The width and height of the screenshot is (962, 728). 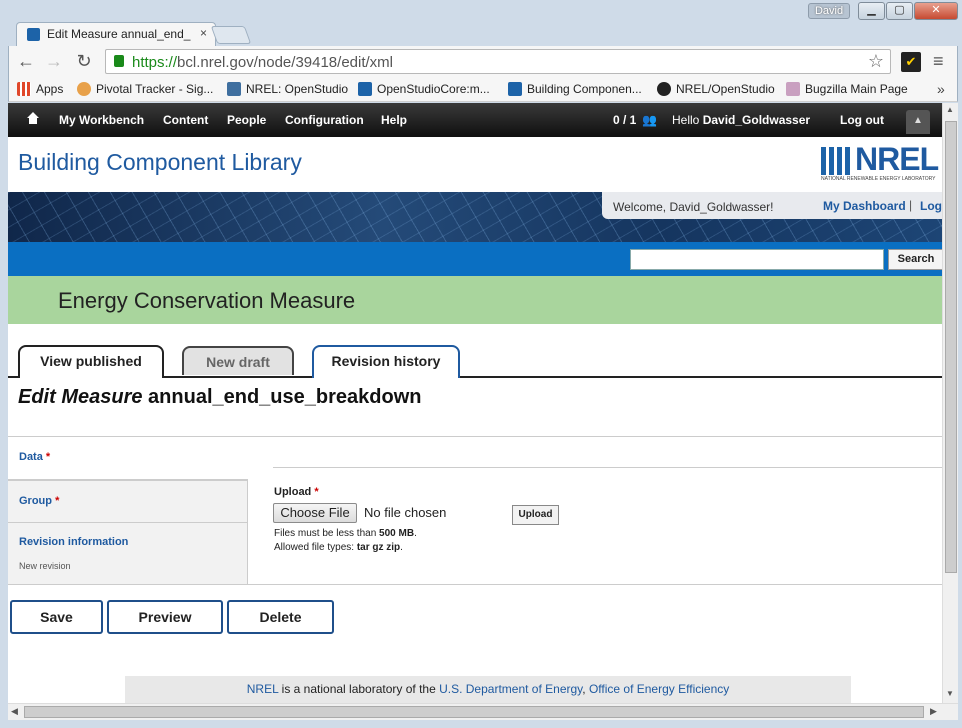 What do you see at coordinates (664, 89) in the screenshot?
I see `github-icon` at bounding box center [664, 89].